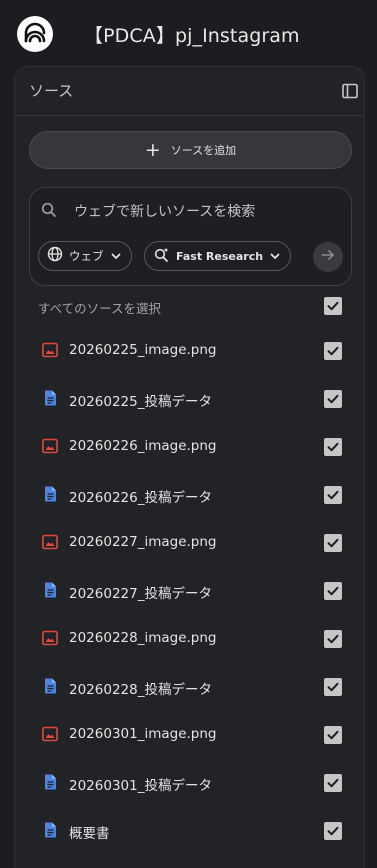 This screenshot has height=868, width=377. I want to click on source-item: 20260226_投稿データ, so click(189, 495).